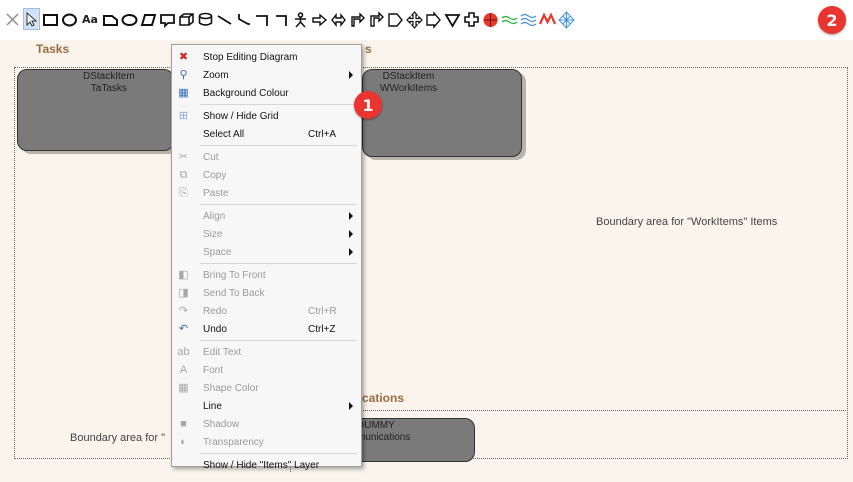 This screenshot has width=853, height=482. I want to click on menu-item-background-colour: ▦ Background Colour, so click(266, 93).